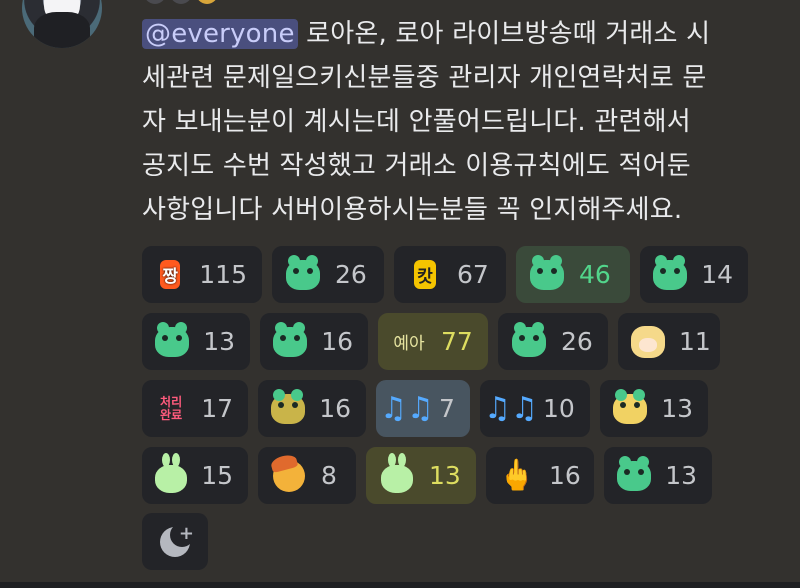 The height and width of the screenshot is (588, 800). Describe the element at coordinates (186, 533) in the screenshot. I see `plus-icon: +` at that location.